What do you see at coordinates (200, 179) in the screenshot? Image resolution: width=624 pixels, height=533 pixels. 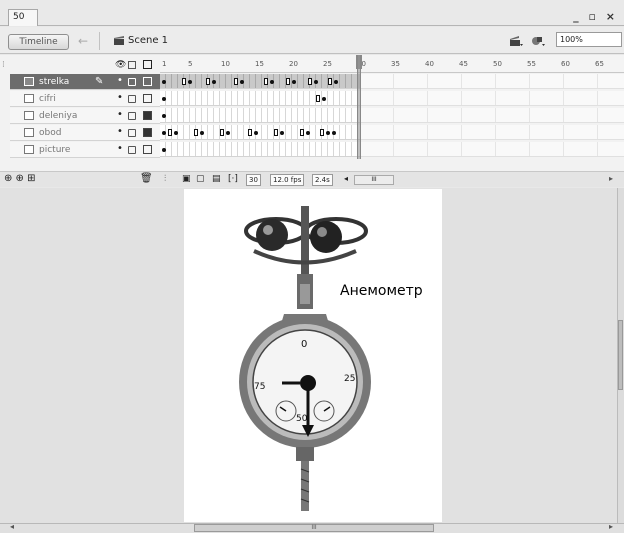 I see `onion-outline-icon: ▢` at bounding box center [200, 179].